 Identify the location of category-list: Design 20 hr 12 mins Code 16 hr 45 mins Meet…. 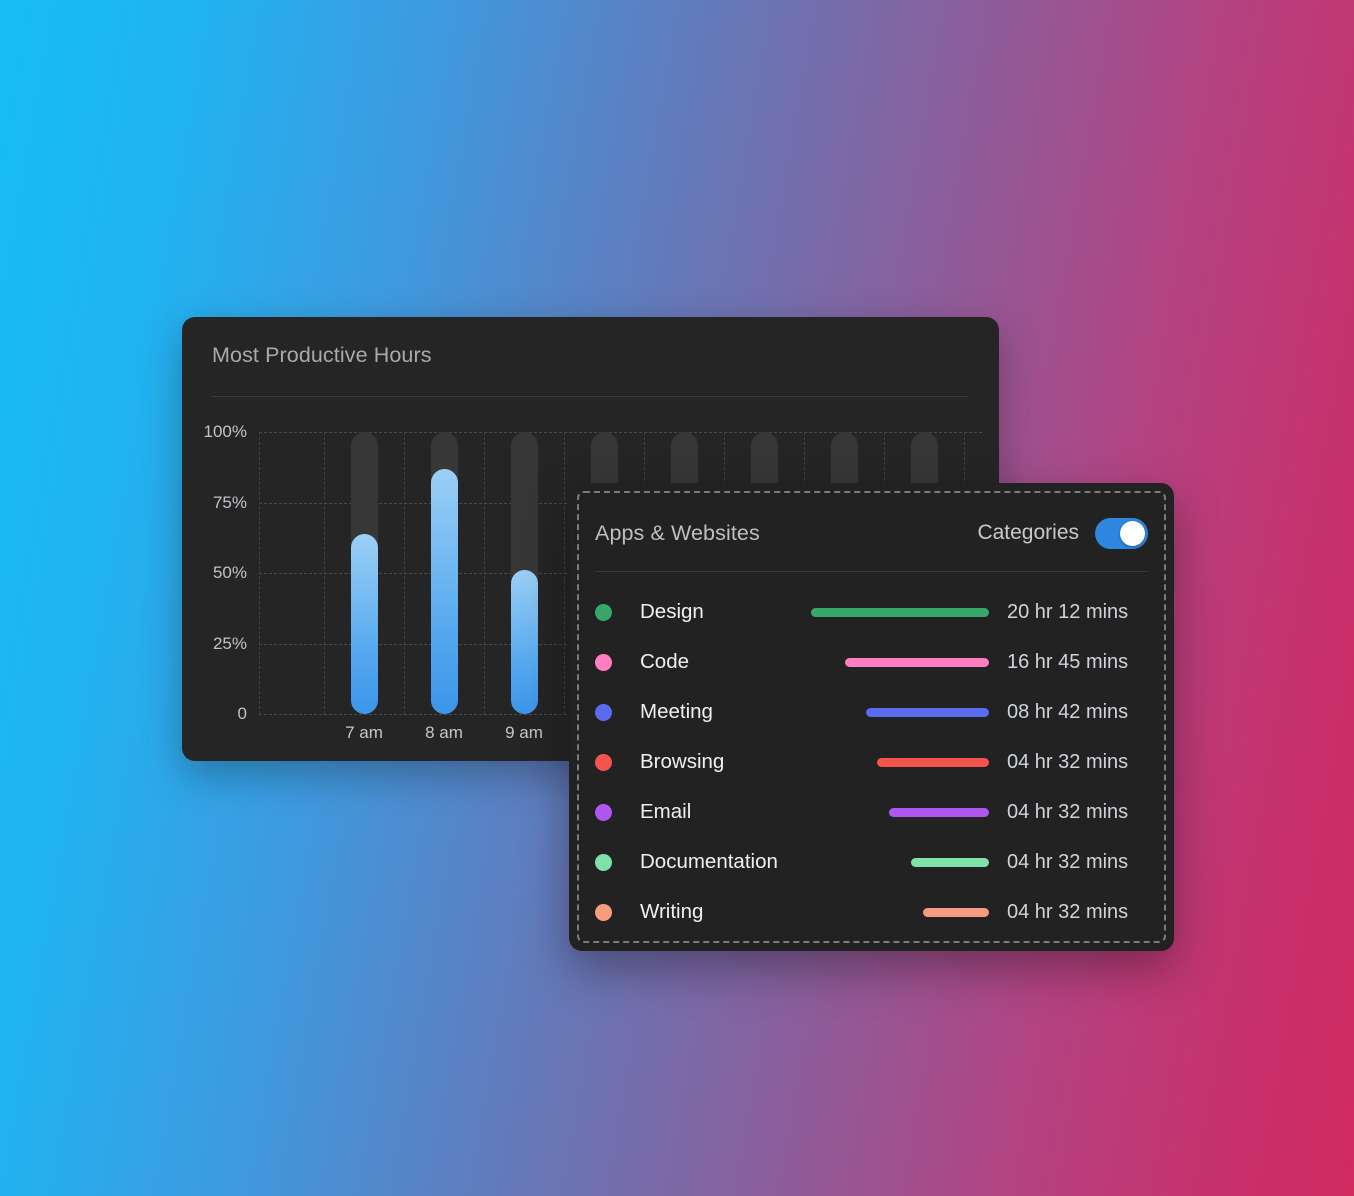
(876, 762).